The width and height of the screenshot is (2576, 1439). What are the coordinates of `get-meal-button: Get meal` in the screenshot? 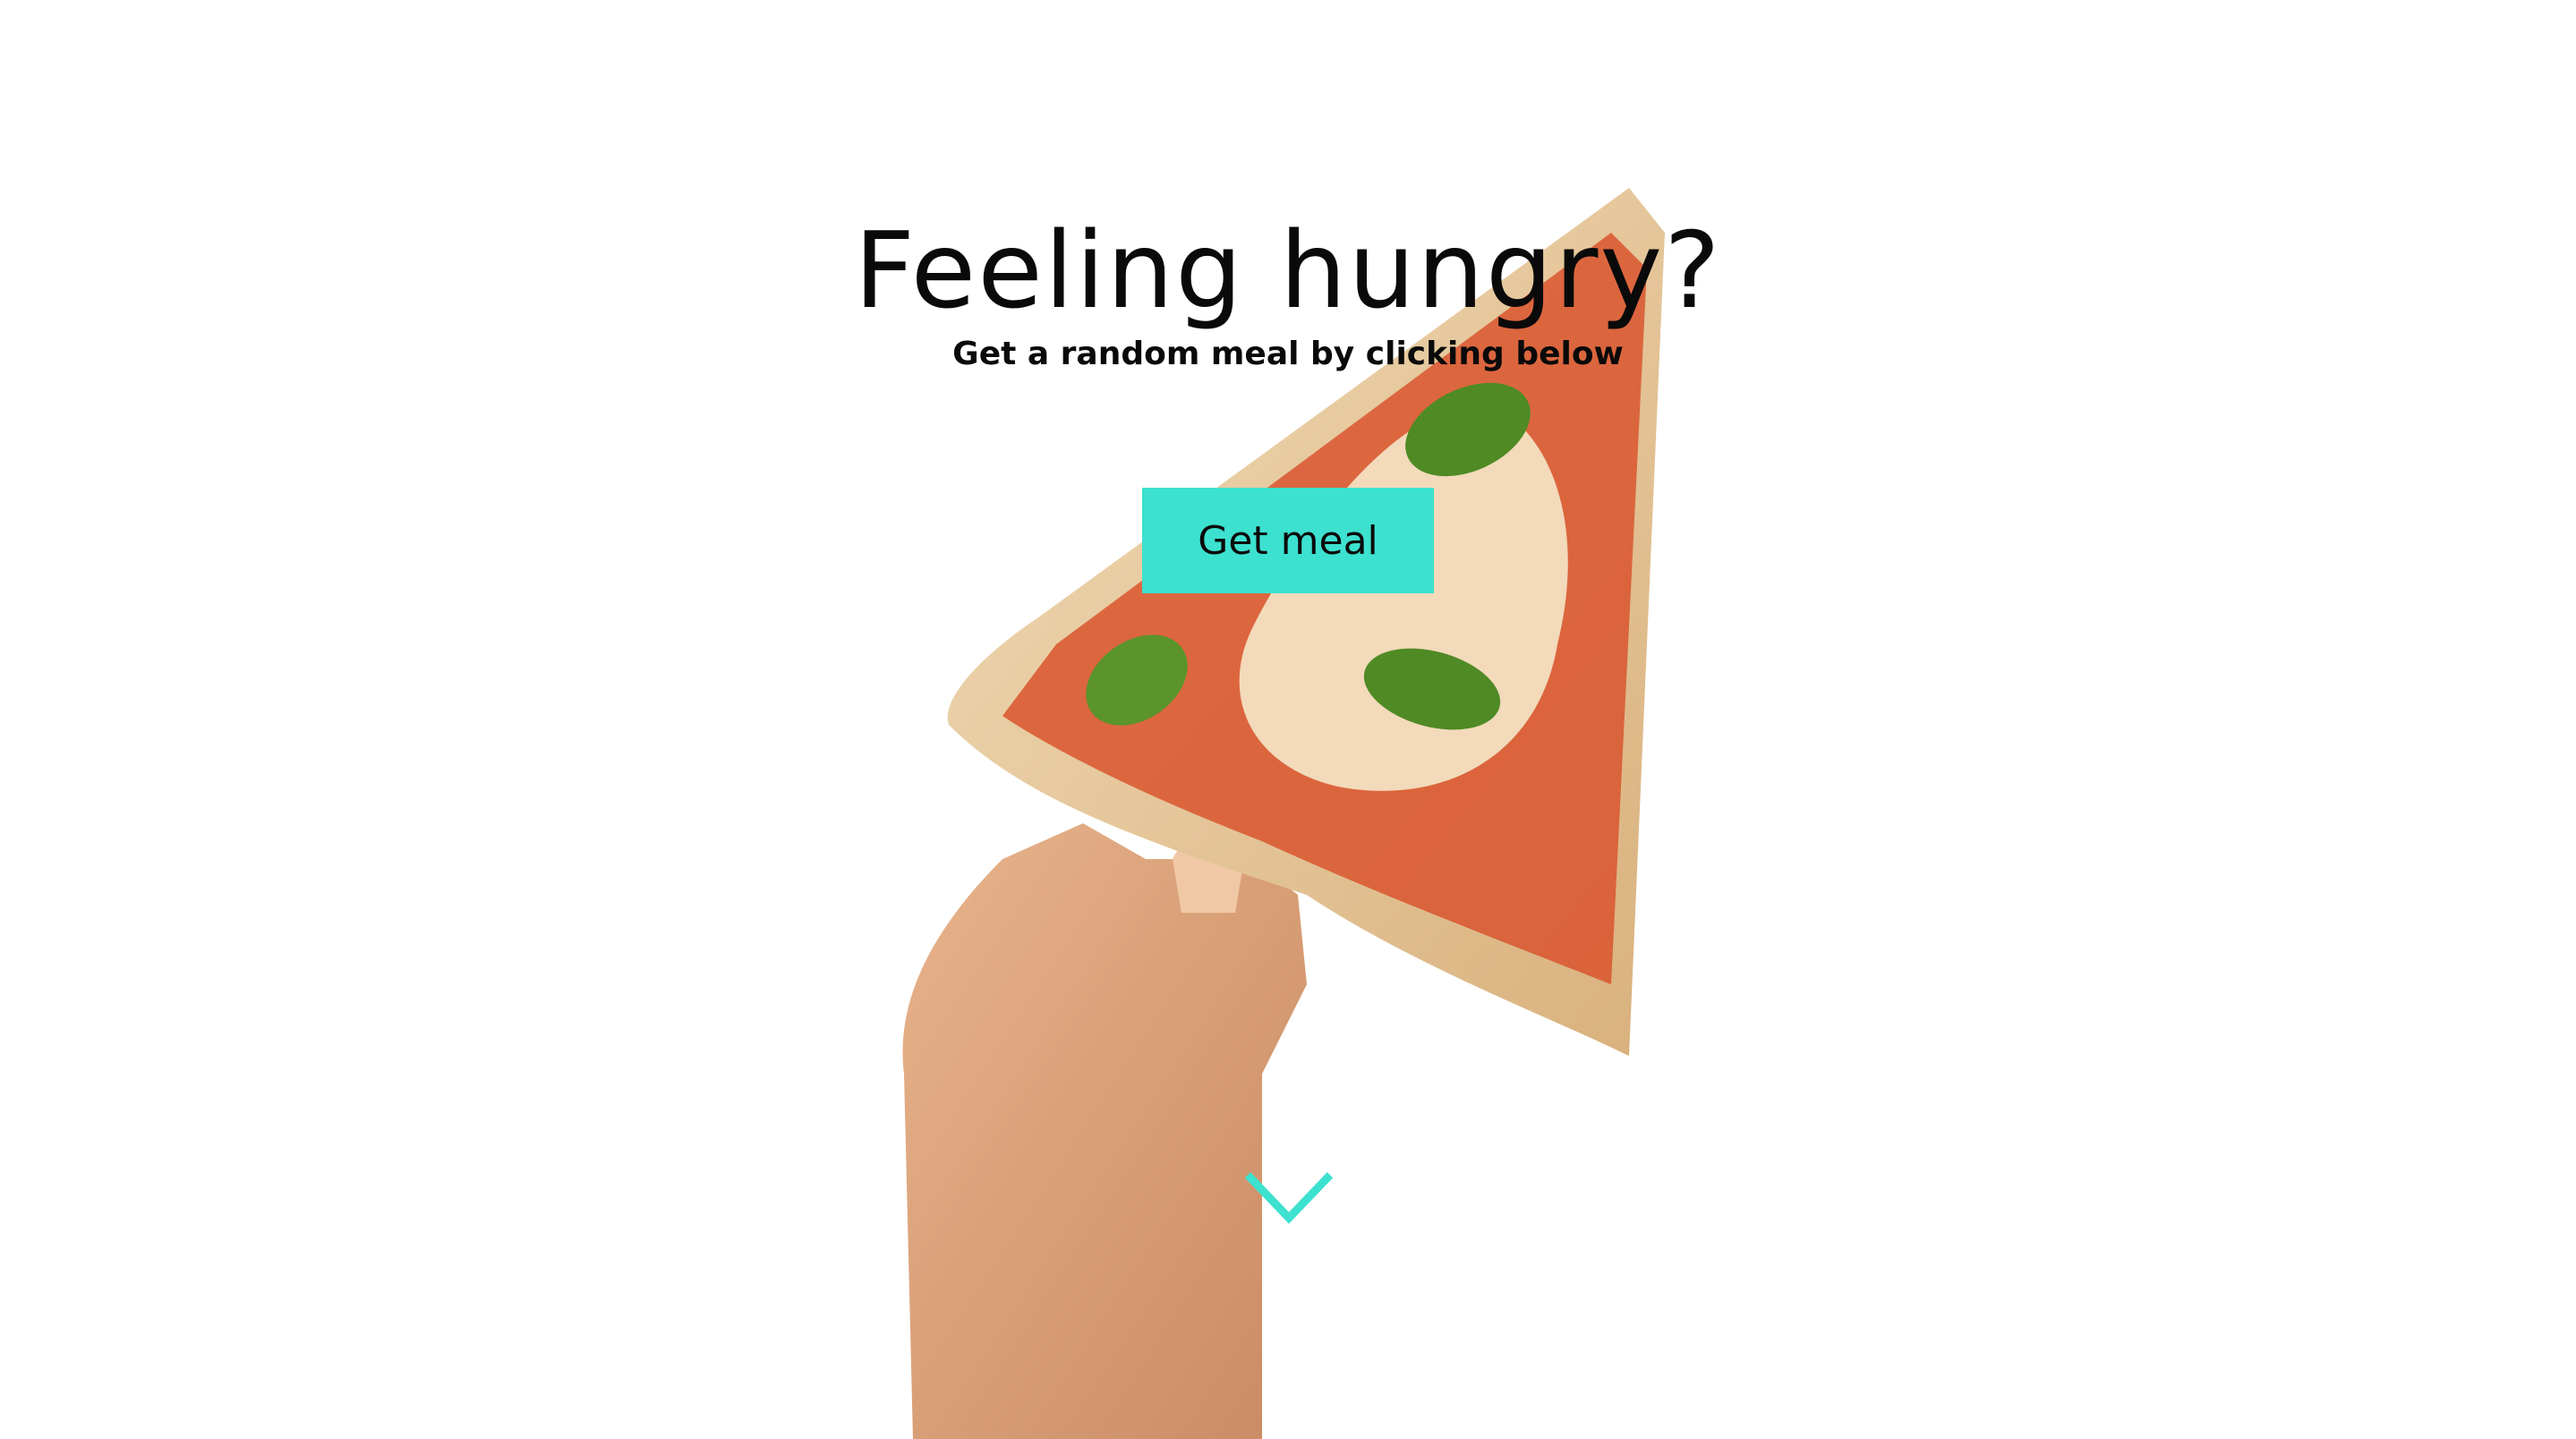 It's located at (1288, 540).